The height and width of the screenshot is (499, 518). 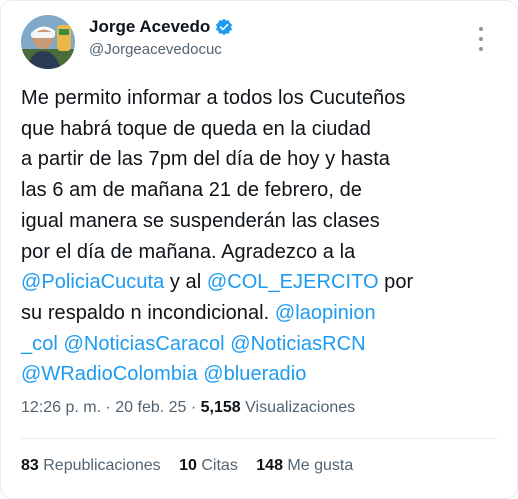 What do you see at coordinates (254, 374) in the screenshot?
I see `mention-link: @blueradio` at bounding box center [254, 374].